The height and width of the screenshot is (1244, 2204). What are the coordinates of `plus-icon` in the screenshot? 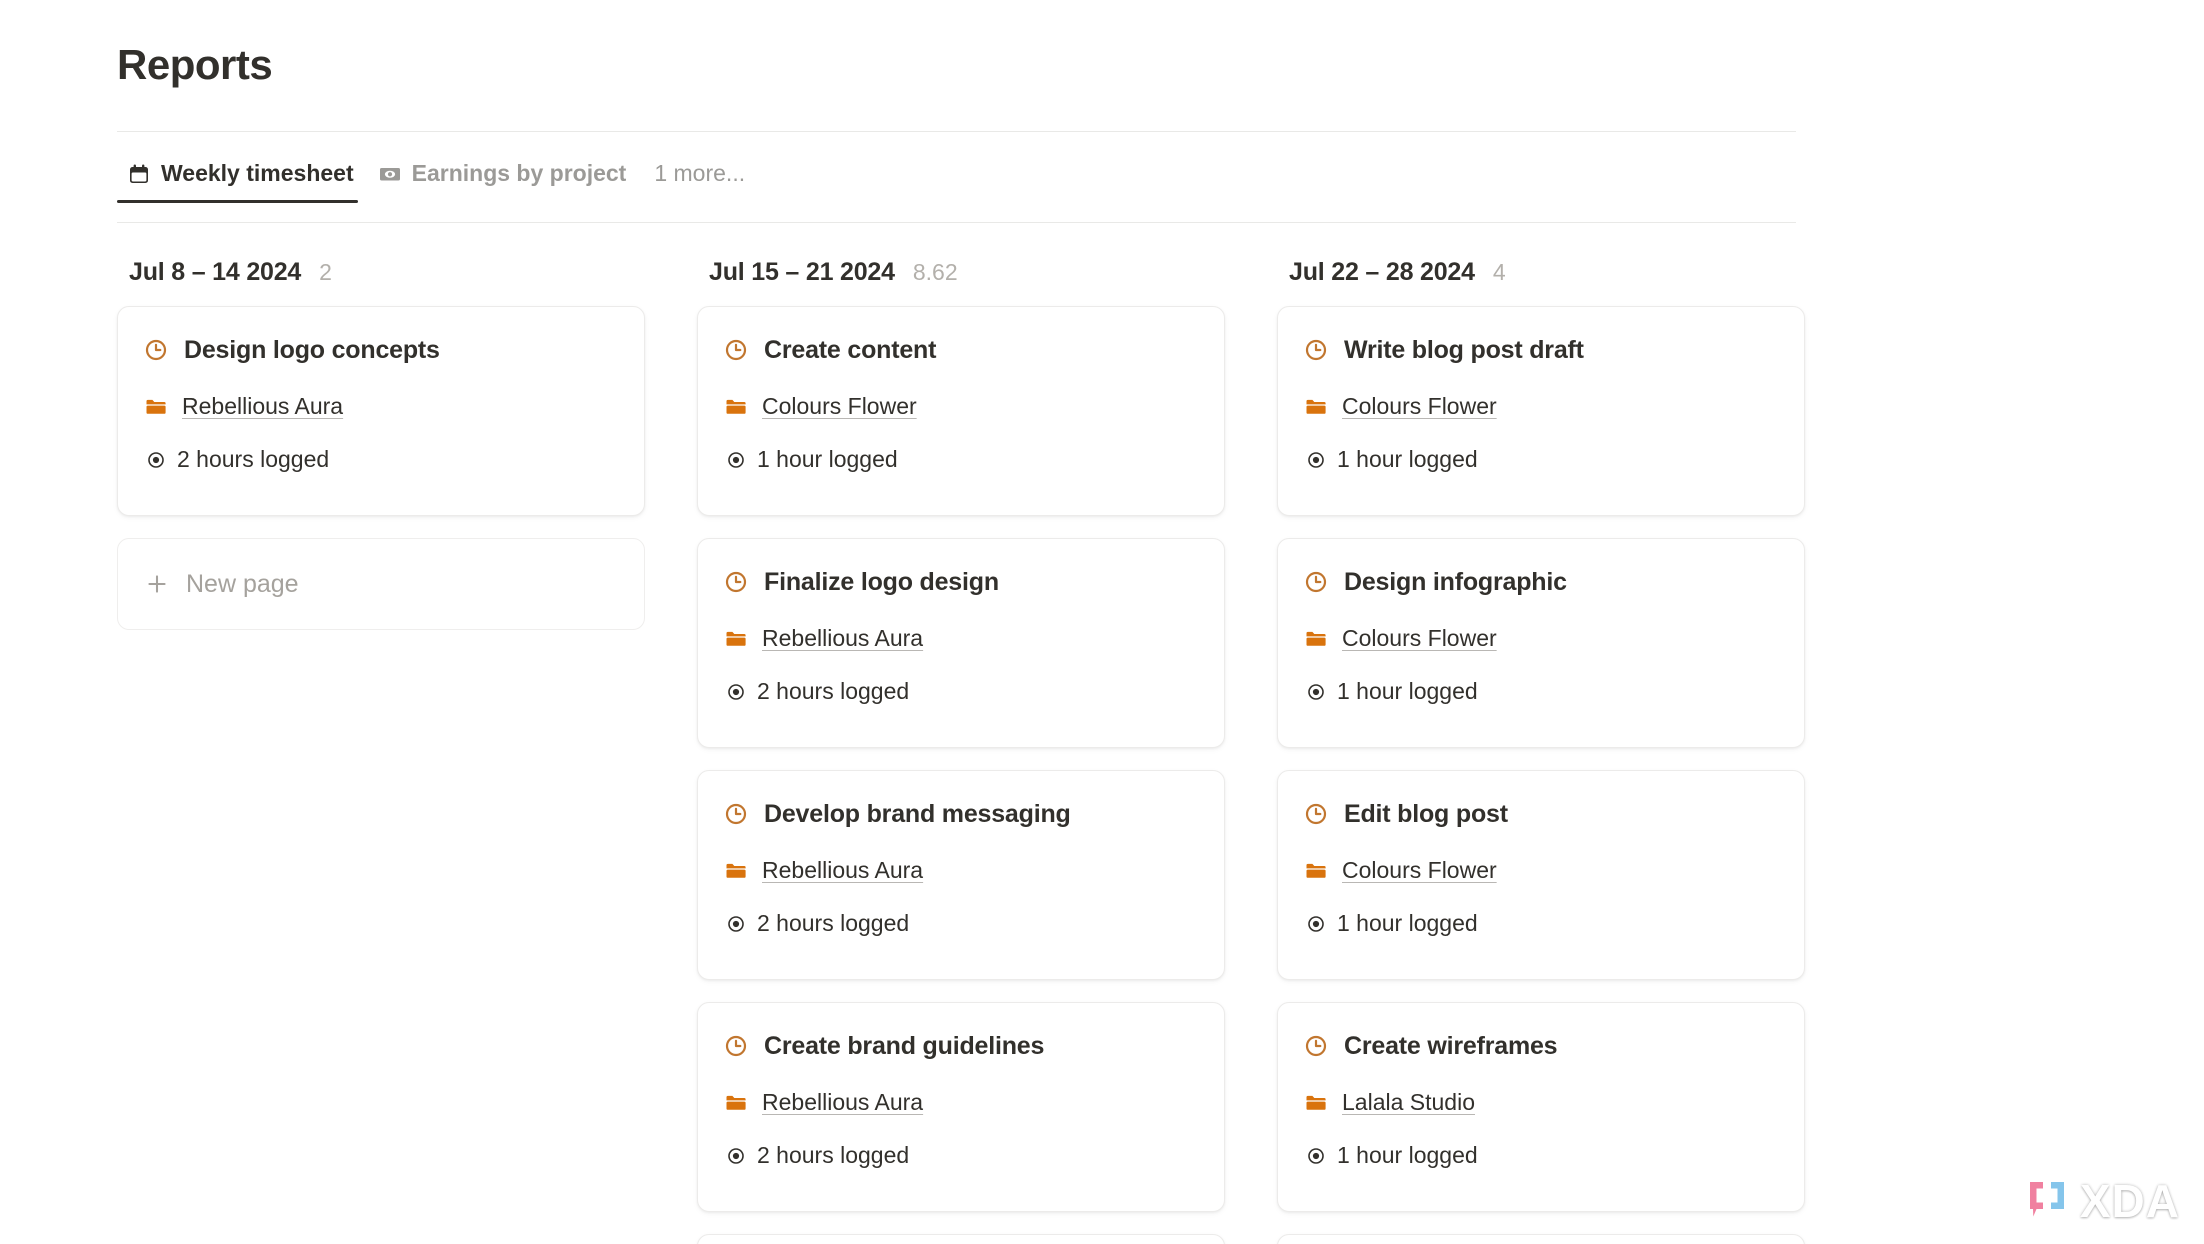 It's located at (157, 584).